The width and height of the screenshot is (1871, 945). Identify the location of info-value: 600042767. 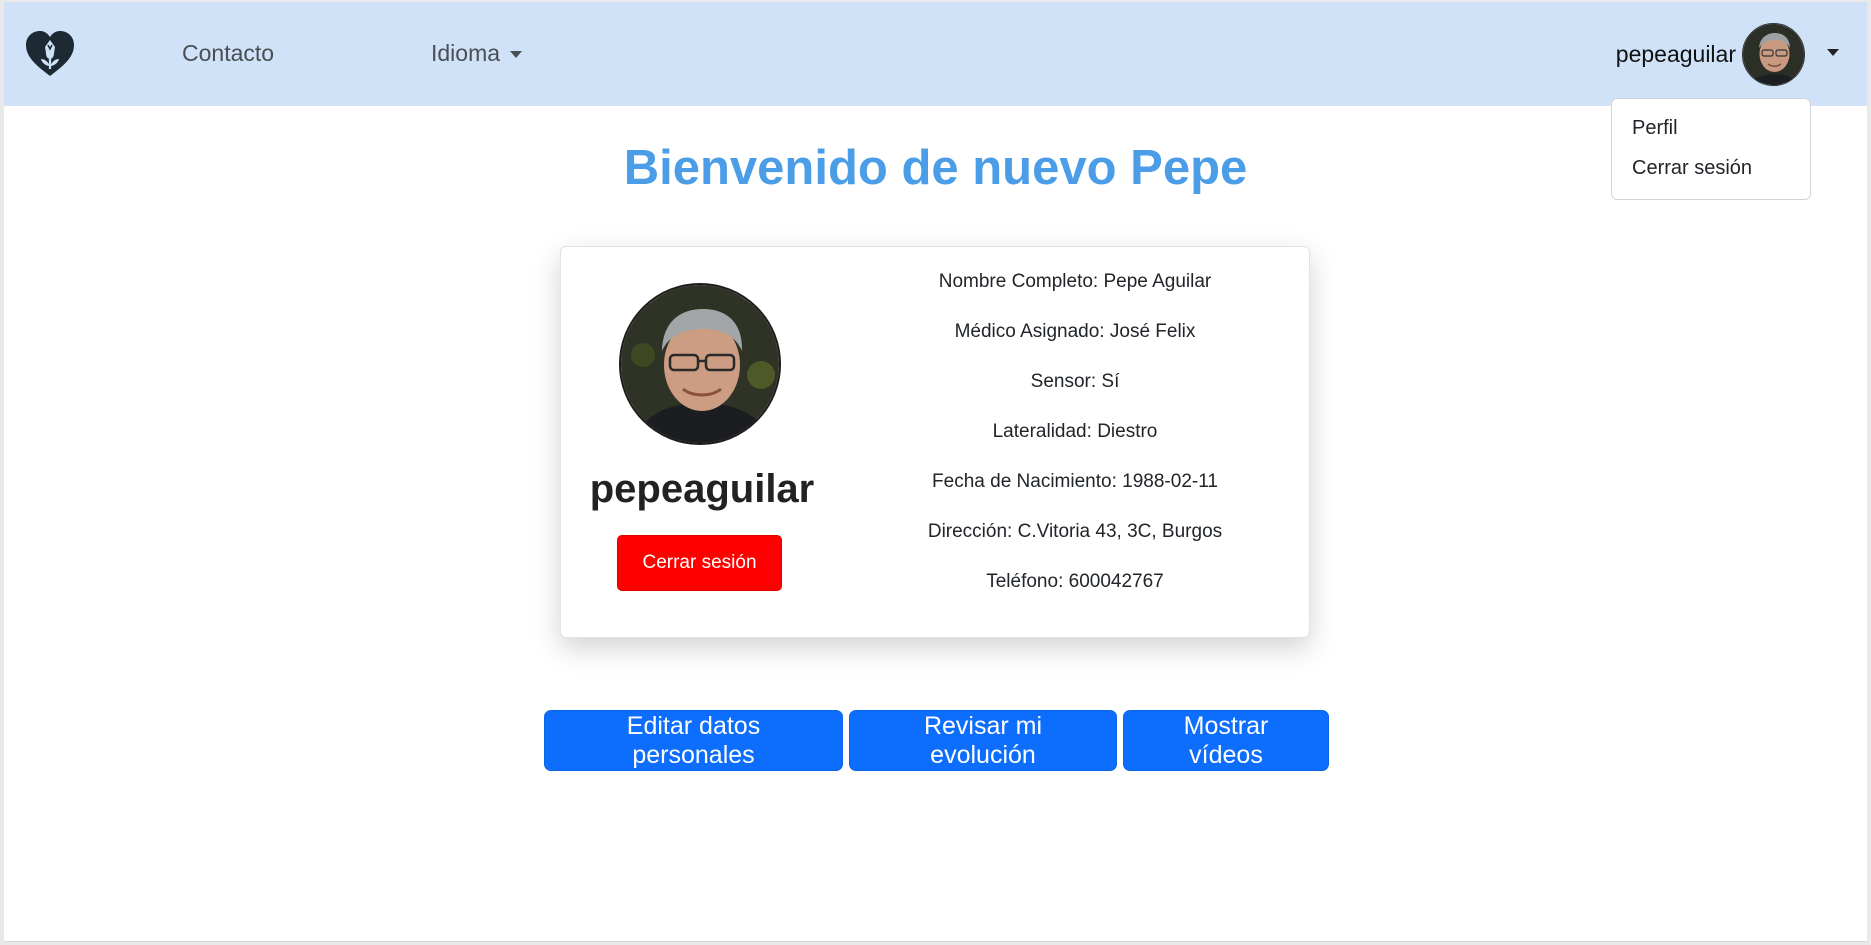
(1116, 581).